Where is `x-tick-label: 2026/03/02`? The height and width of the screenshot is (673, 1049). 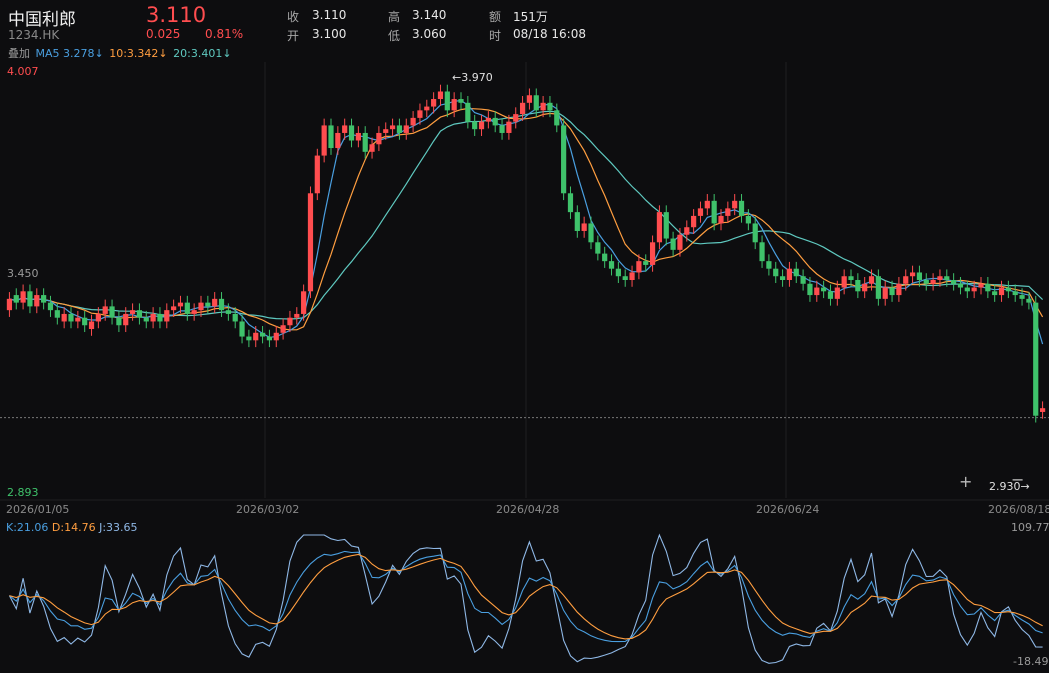
x-tick-label: 2026/03/02 is located at coordinates (268, 509).